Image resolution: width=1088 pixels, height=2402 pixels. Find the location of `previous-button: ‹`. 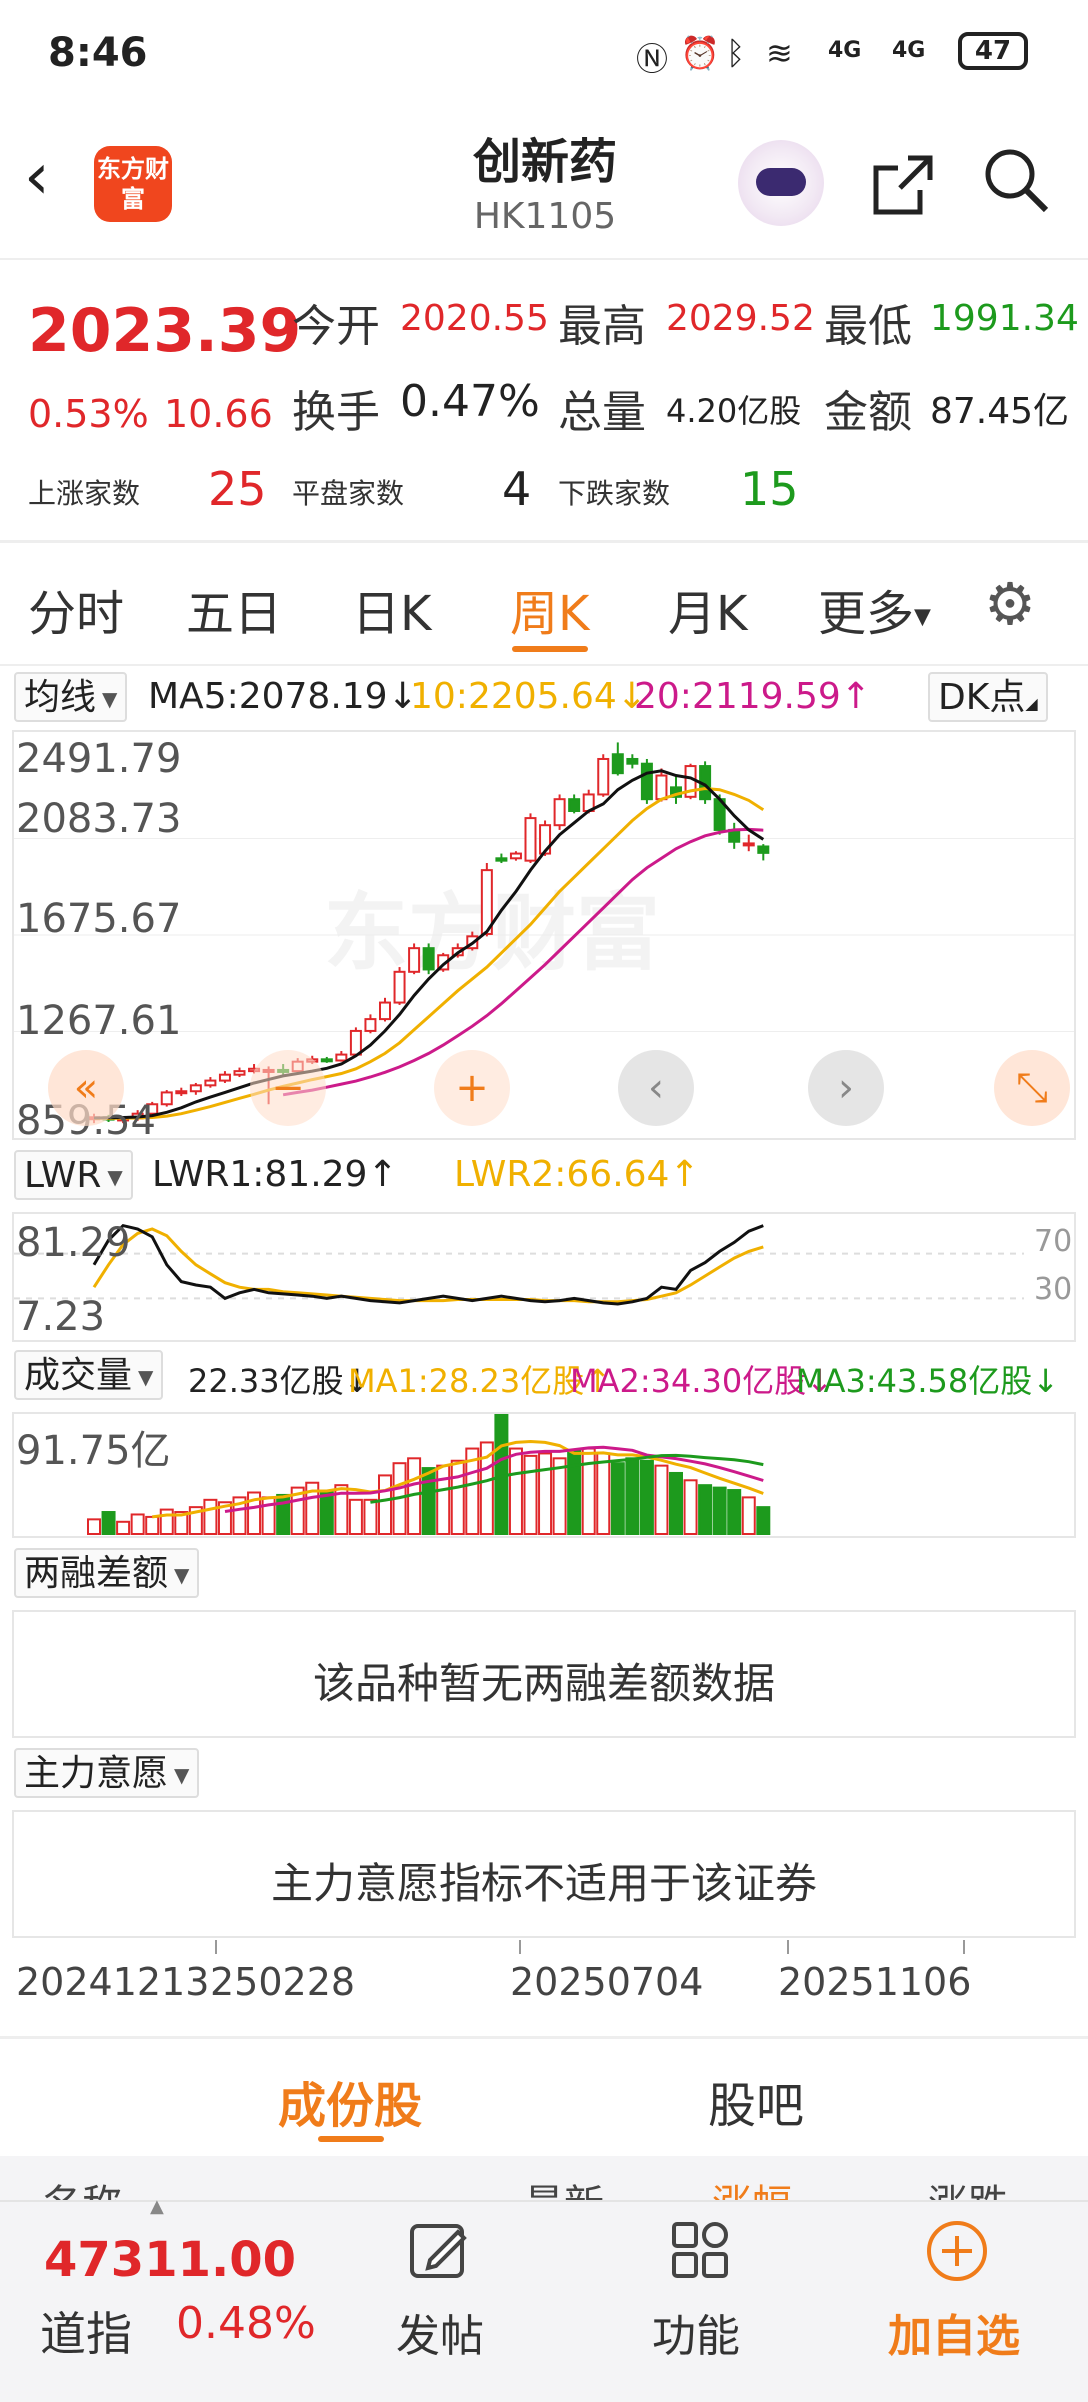

previous-button: ‹ is located at coordinates (656, 1088).